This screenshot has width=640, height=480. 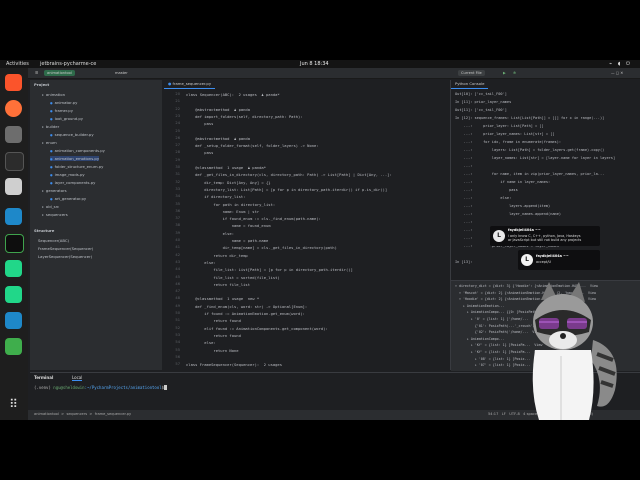 I want to click on code-line: name: Enum | str, so click(x=223, y=211).